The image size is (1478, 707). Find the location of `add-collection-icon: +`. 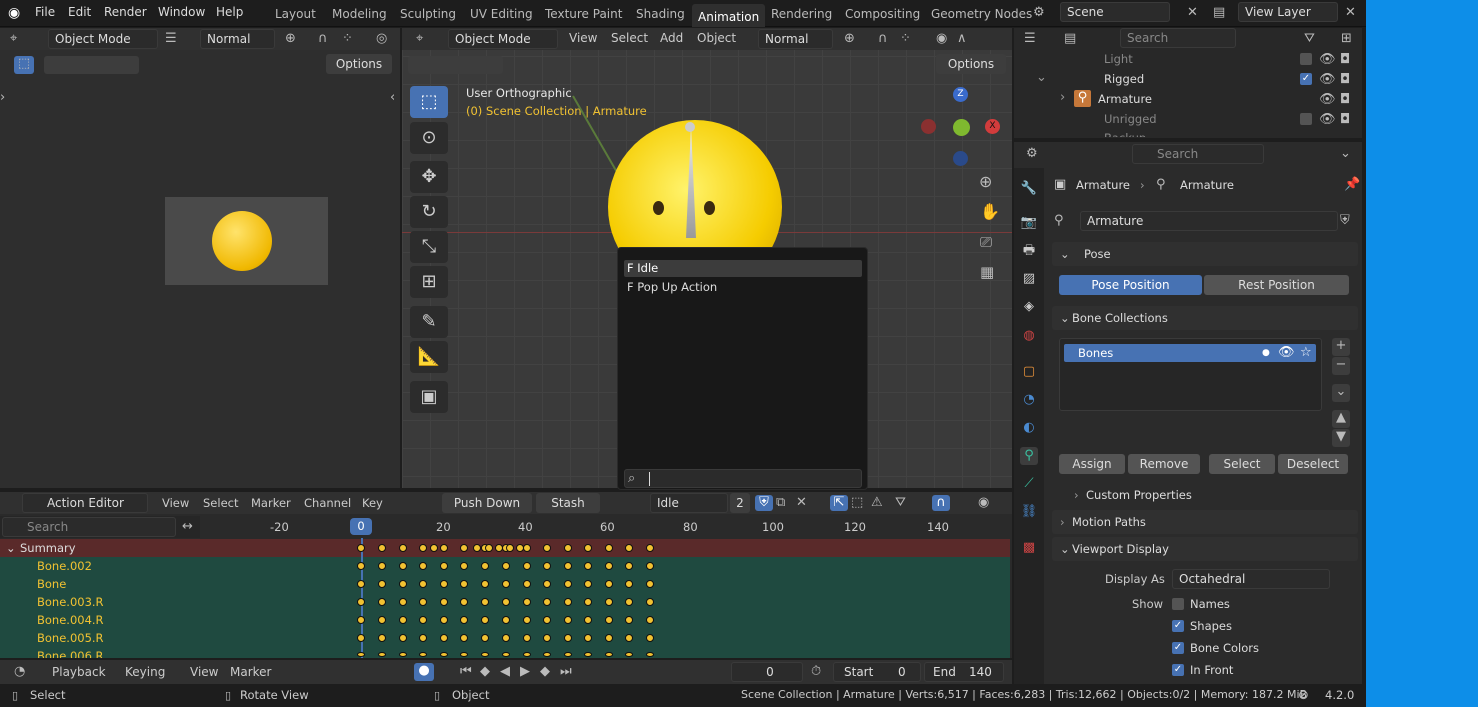

add-collection-icon: + is located at coordinates (1341, 347).